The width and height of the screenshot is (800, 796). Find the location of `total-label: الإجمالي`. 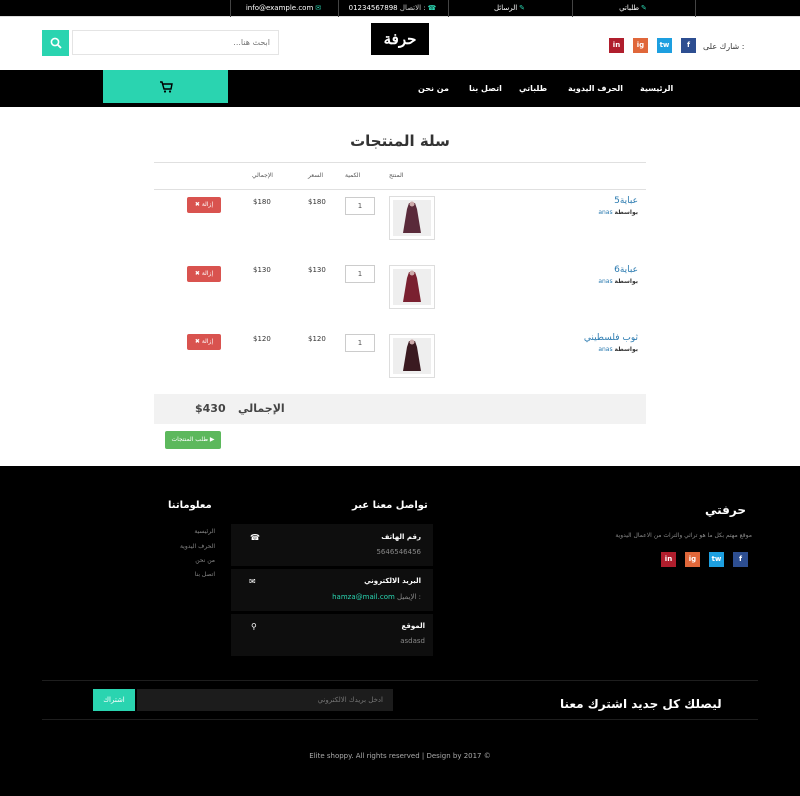

total-label: الإجمالي is located at coordinates (261, 408).